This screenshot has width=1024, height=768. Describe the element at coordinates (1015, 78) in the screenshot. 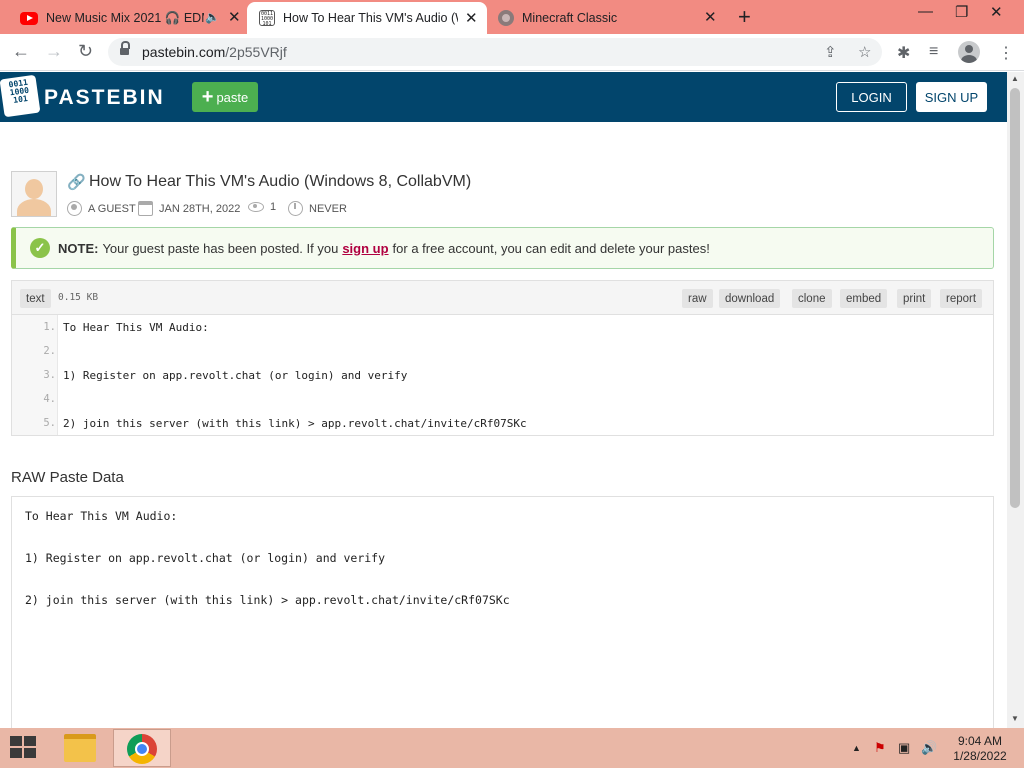

I see `scroll-up-icon: ▲` at that location.